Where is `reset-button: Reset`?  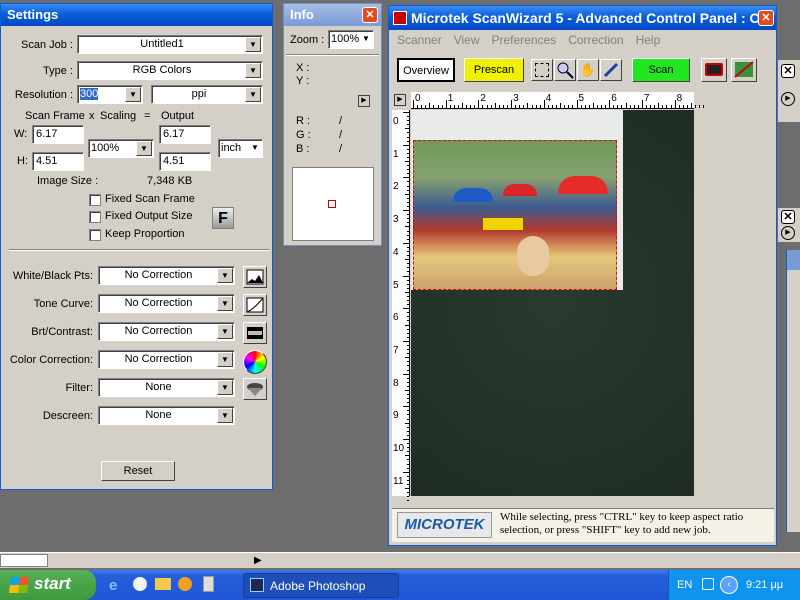 reset-button: Reset is located at coordinates (138, 471).